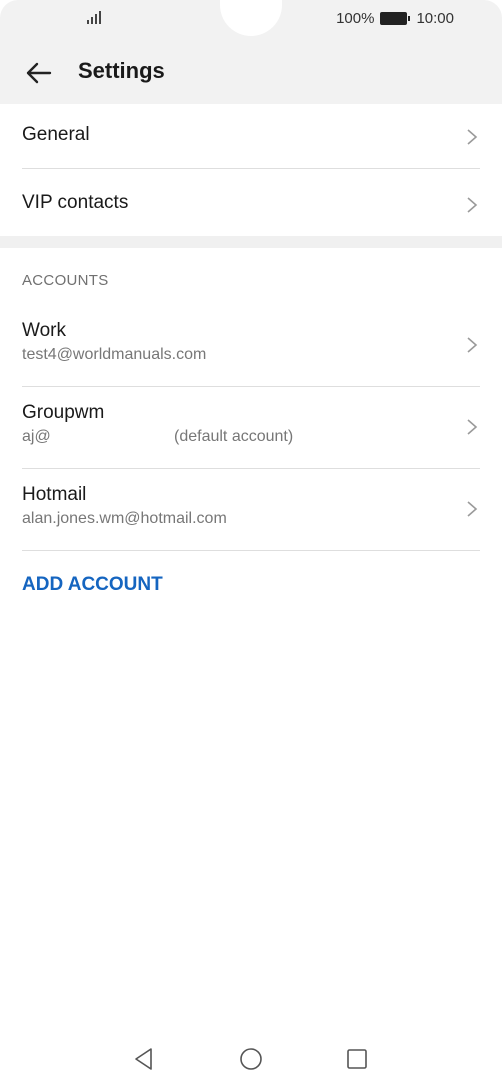  What do you see at coordinates (357, 1059) in the screenshot?
I see `nav-recents-icon` at bounding box center [357, 1059].